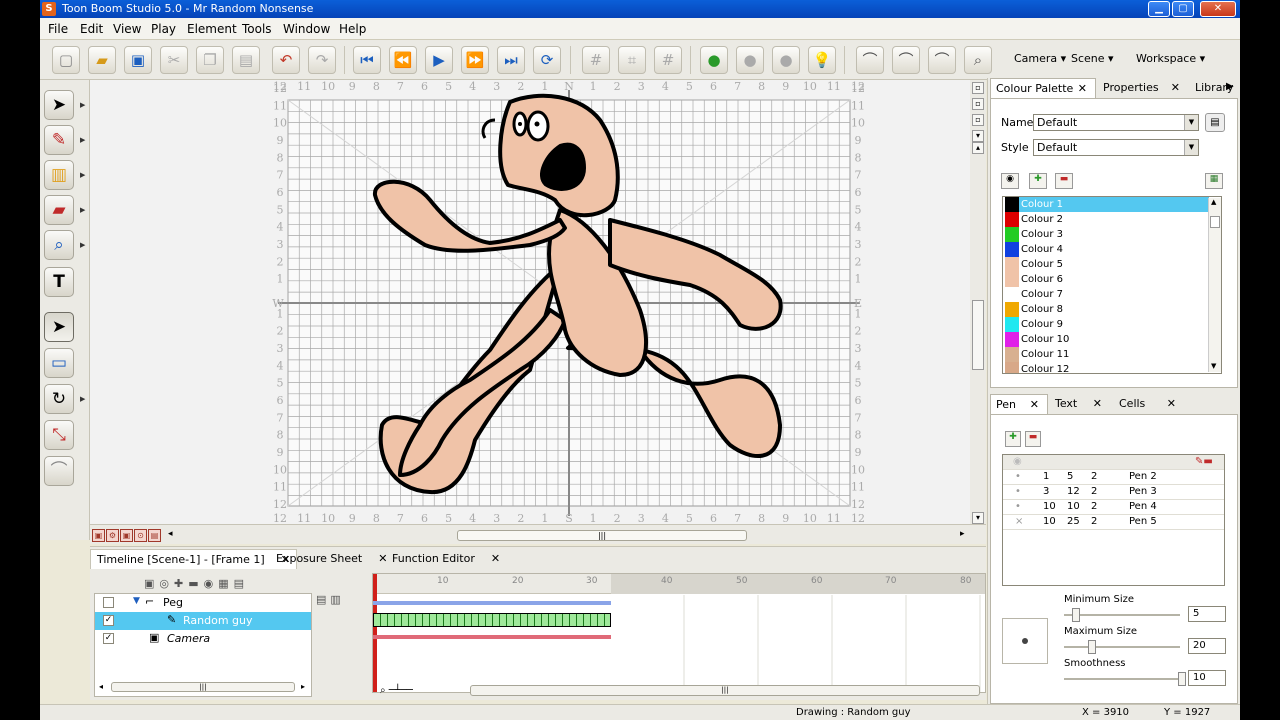  Describe the element at coordinates (210, 60) in the screenshot. I see `copy-icon: ❐` at that location.